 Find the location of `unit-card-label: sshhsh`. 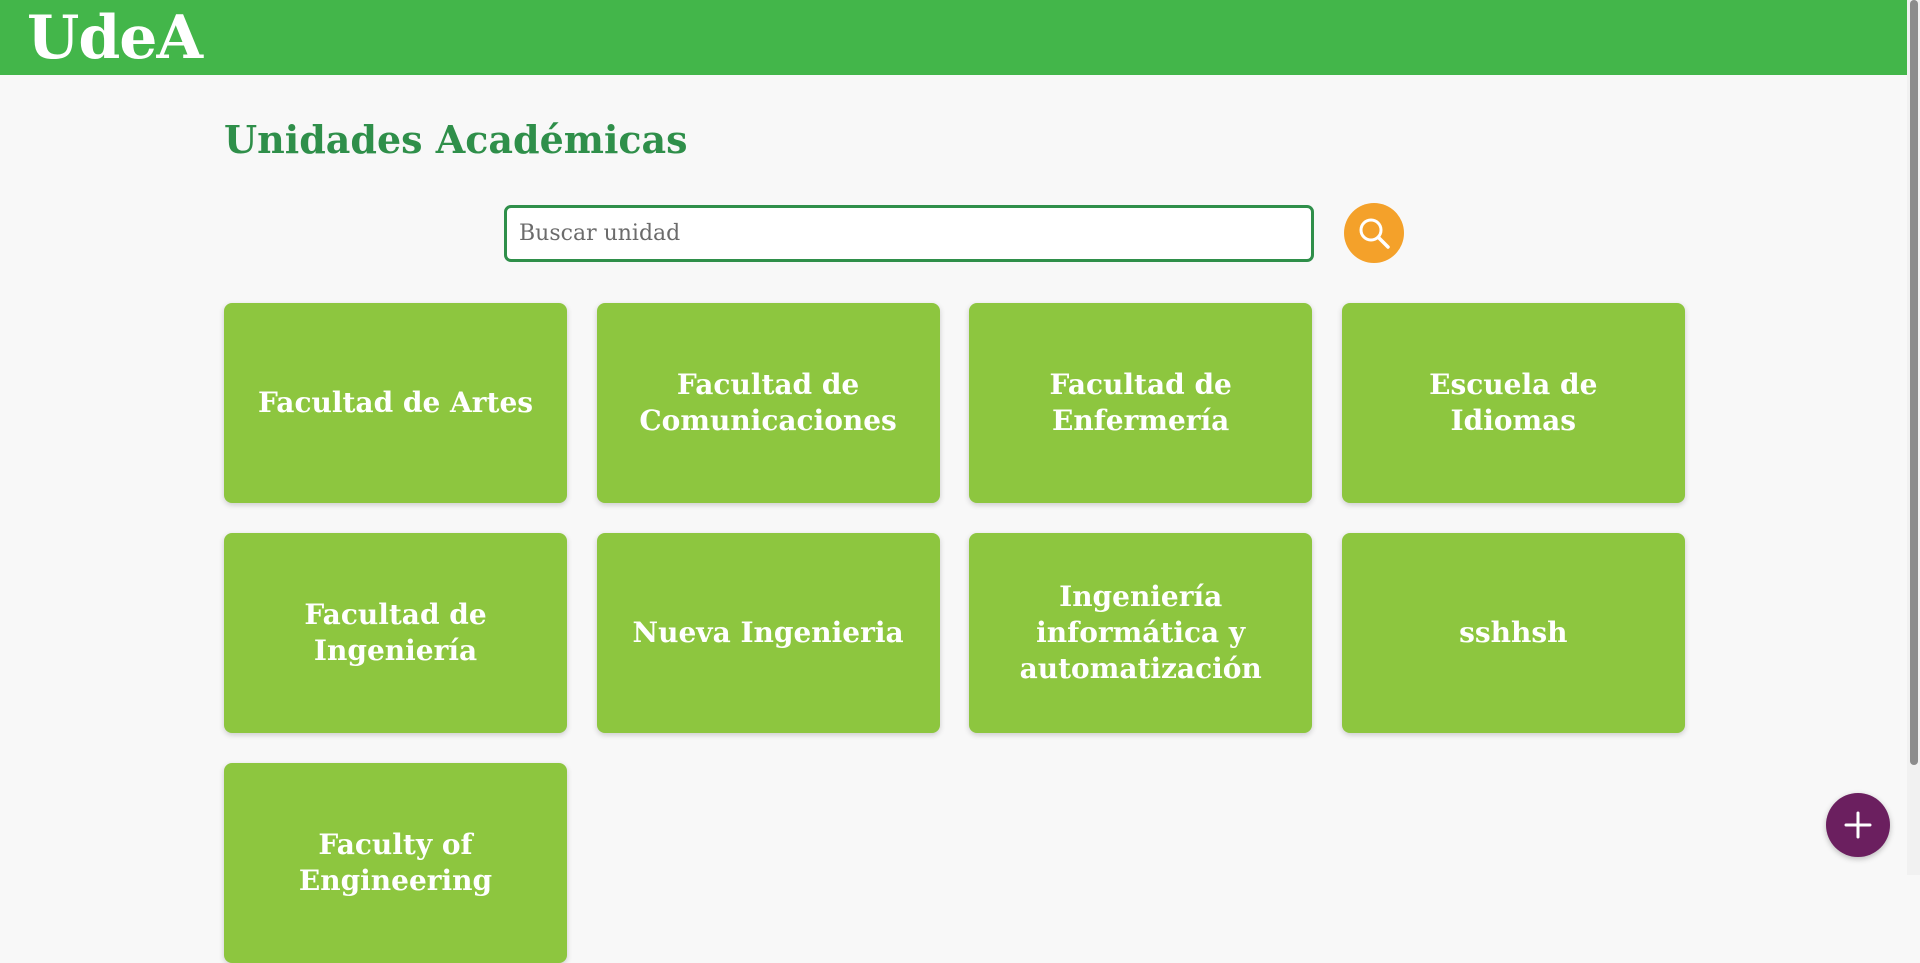

unit-card-label: sshhsh is located at coordinates (1513, 632).